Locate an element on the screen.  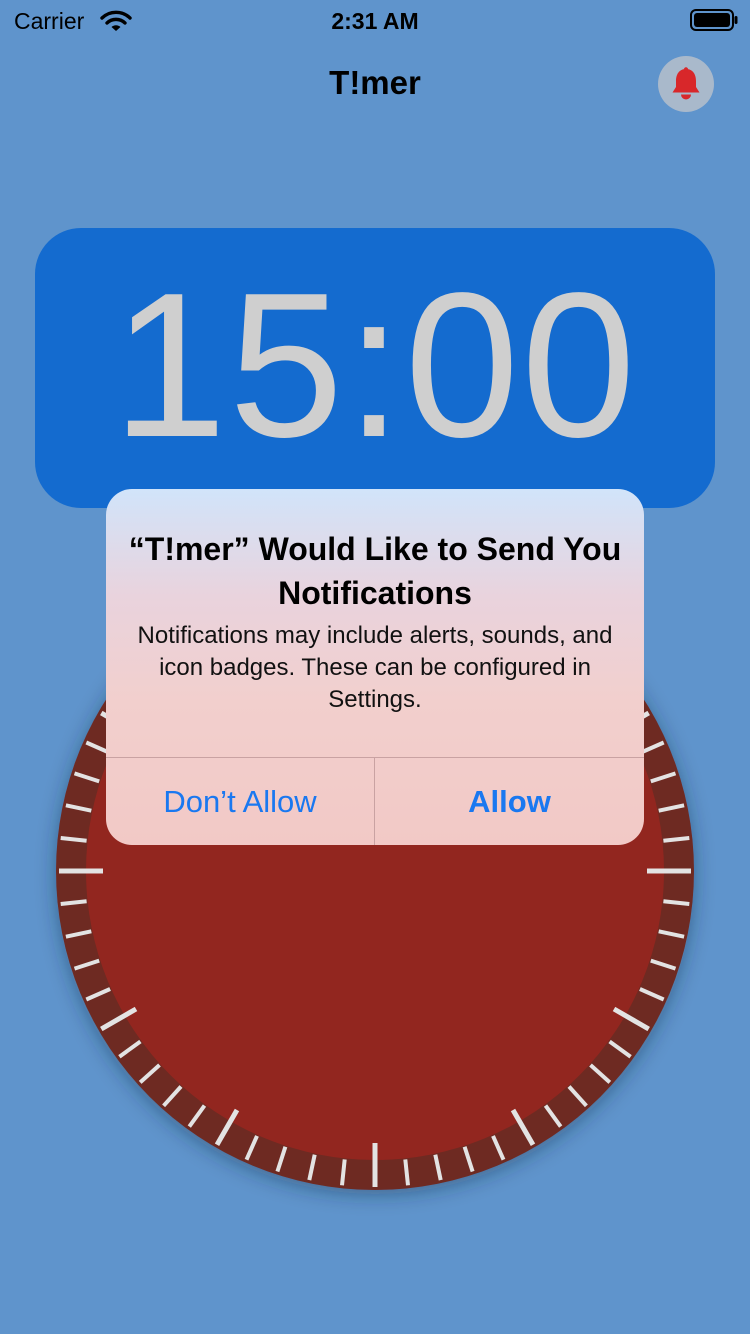
dont-allow-button: Don’t Allow is located at coordinates (240, 801).